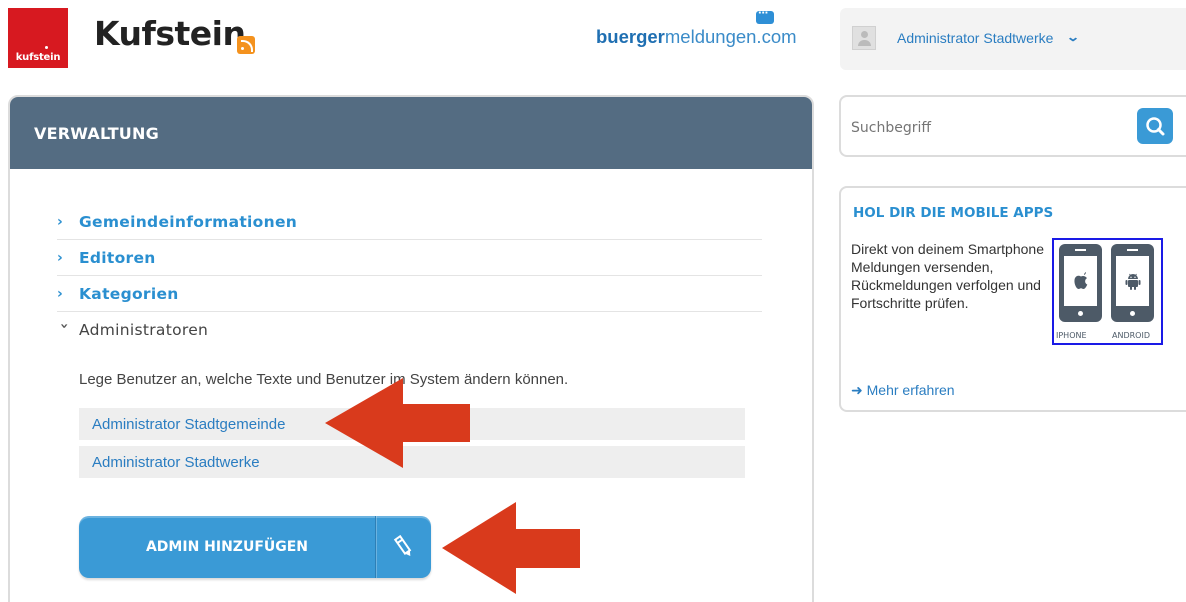  Describe the element at coordinates (38, 38) in the screenshot. I see `kufstein-logo: kufstein` at that location.